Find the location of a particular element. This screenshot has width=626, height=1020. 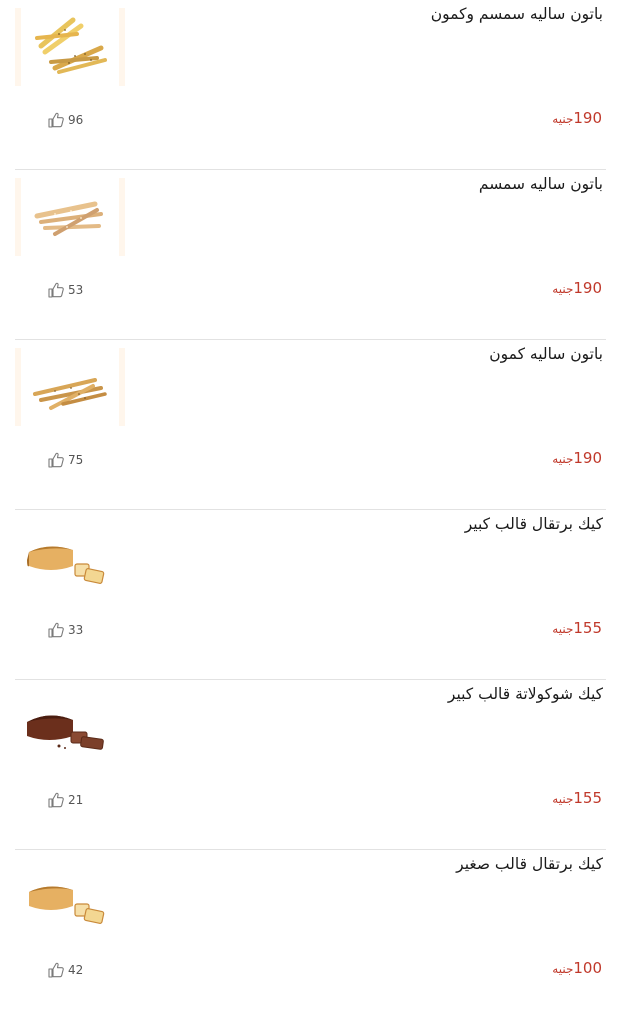

like-button: 33 is located at coordinates (65, 630).